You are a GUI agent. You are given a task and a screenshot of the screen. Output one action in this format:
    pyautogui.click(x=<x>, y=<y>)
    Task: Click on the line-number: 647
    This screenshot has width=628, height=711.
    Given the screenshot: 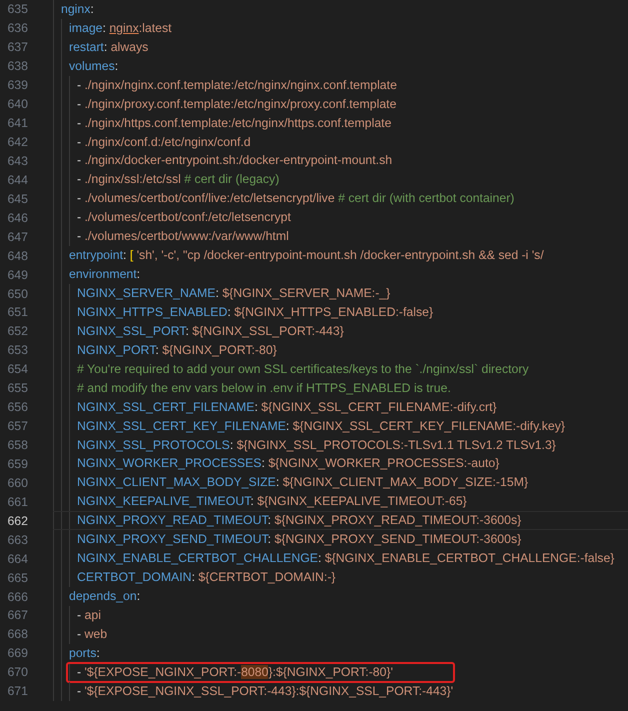 What is the action you would take?
    pyautogui.click(x=17, y=237)
    